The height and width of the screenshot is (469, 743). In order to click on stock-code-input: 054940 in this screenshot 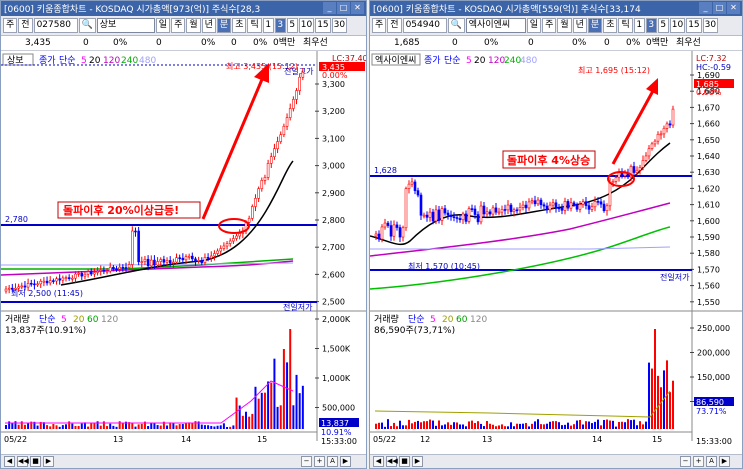, I will do `click(424, 25)`.